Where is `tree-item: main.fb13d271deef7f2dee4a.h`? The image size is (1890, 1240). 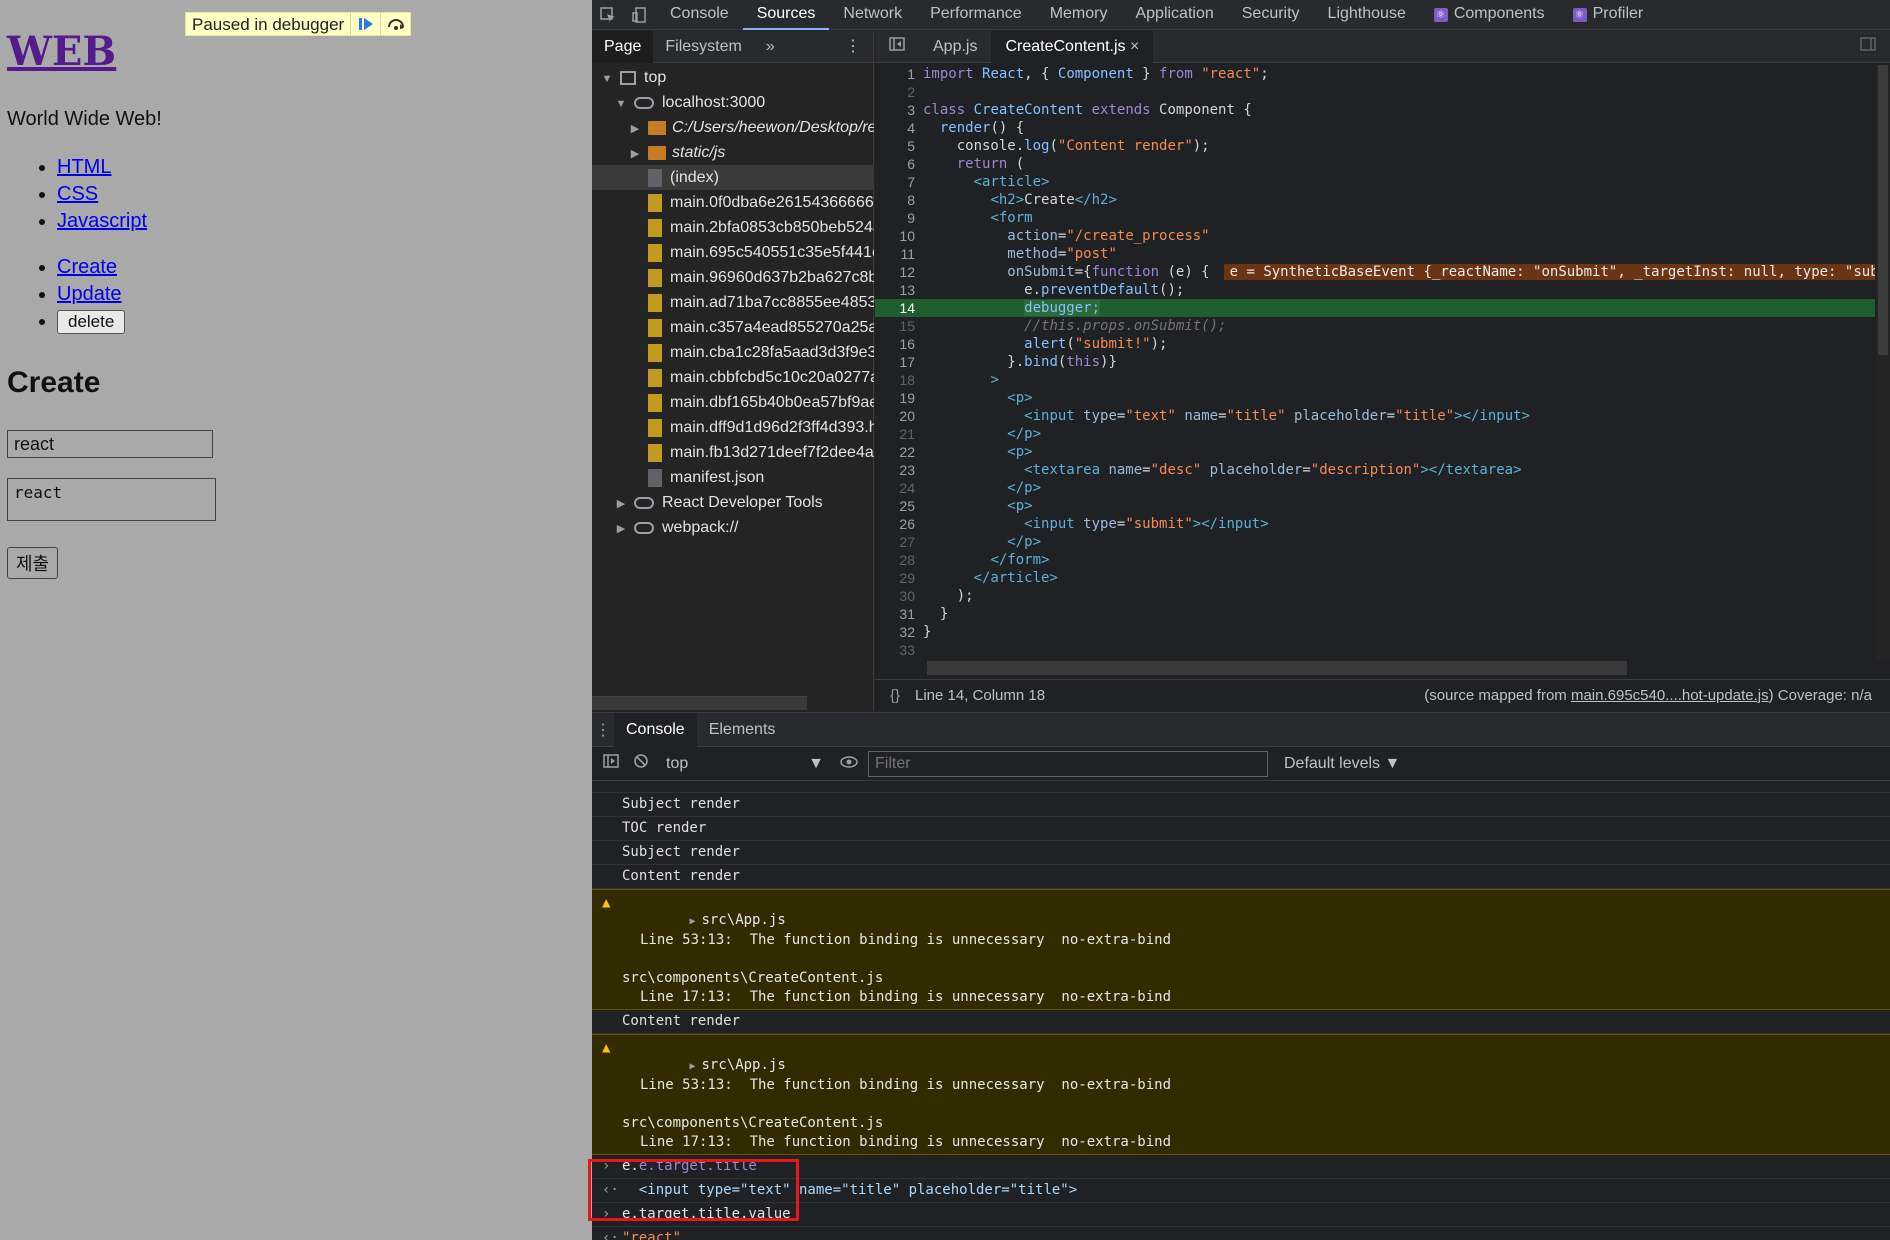
tree-item: main.fb13d271deef7f2dee4a.h is located at coordinates (733, 452).